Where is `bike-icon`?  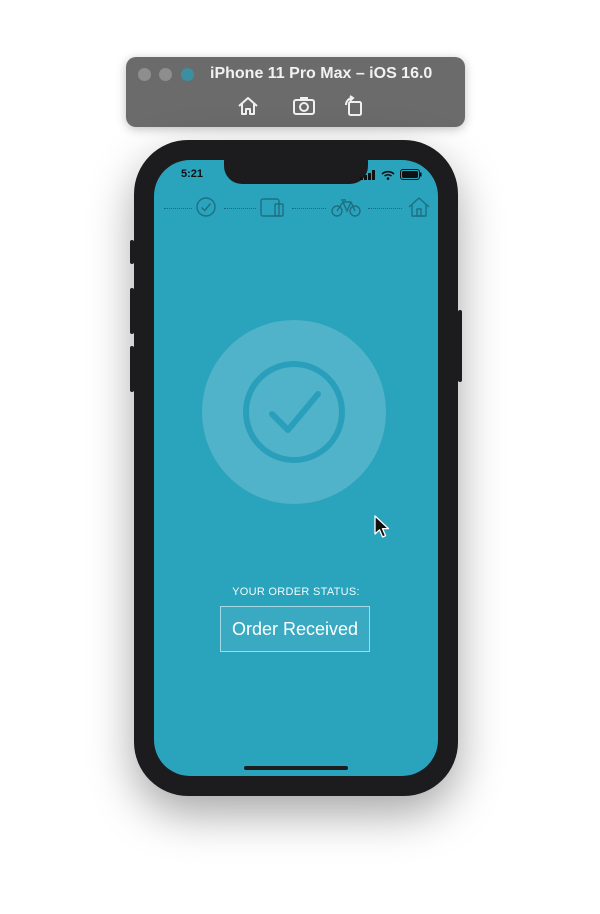
bike-icon is located at coordinates (346, 208).